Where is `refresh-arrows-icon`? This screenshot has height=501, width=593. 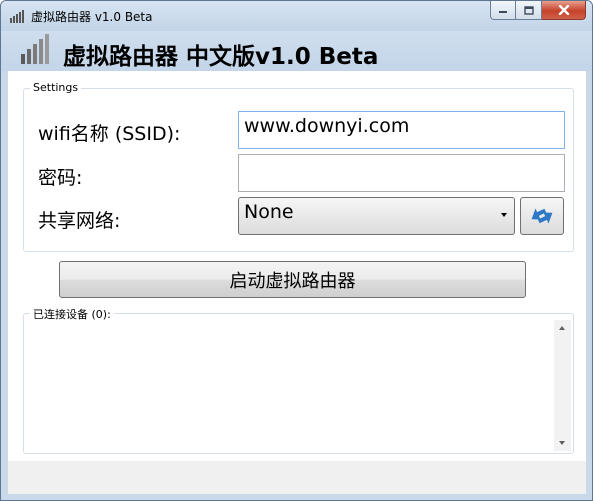 refresh-arrows-icon is located at coordinates (542, 216).